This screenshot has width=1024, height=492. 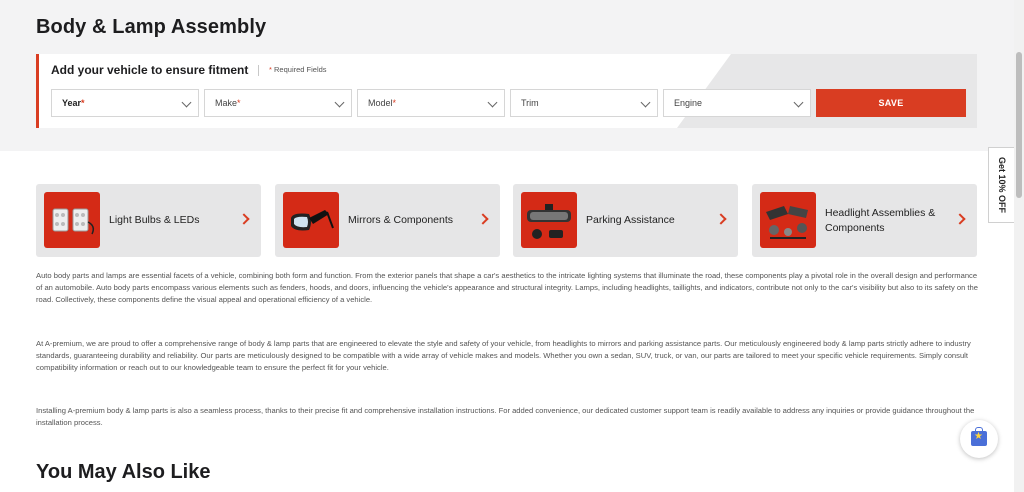 I want to click on discount-tab-label: Get 10% OFF, so click(x=1001, y=185).